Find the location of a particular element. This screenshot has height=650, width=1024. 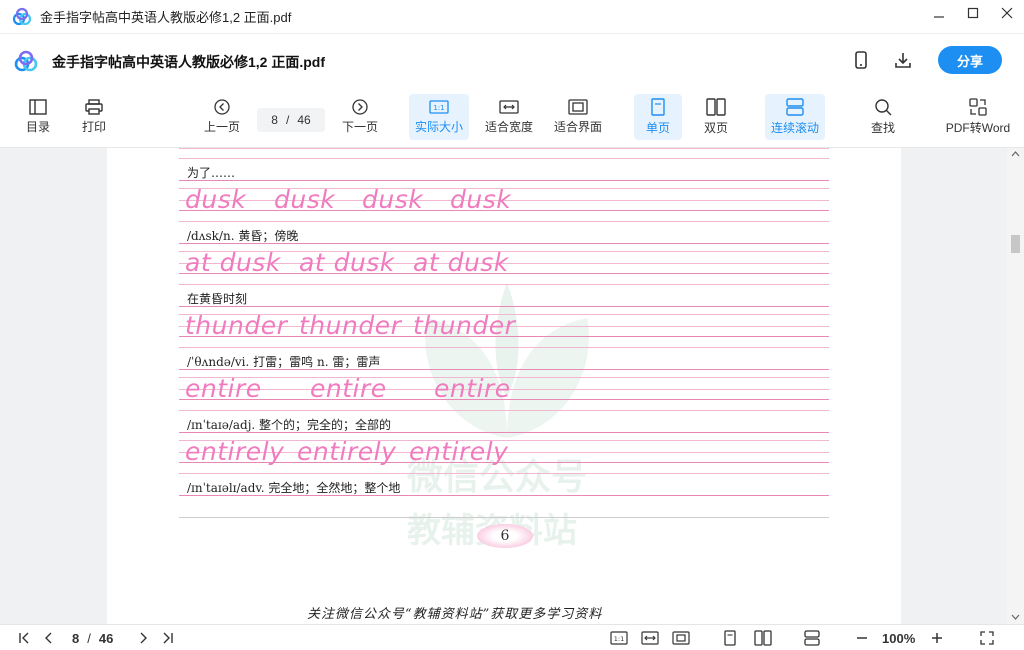

status-bar: 8 / 46 1:1 100% is located at coordinates (512, 637).